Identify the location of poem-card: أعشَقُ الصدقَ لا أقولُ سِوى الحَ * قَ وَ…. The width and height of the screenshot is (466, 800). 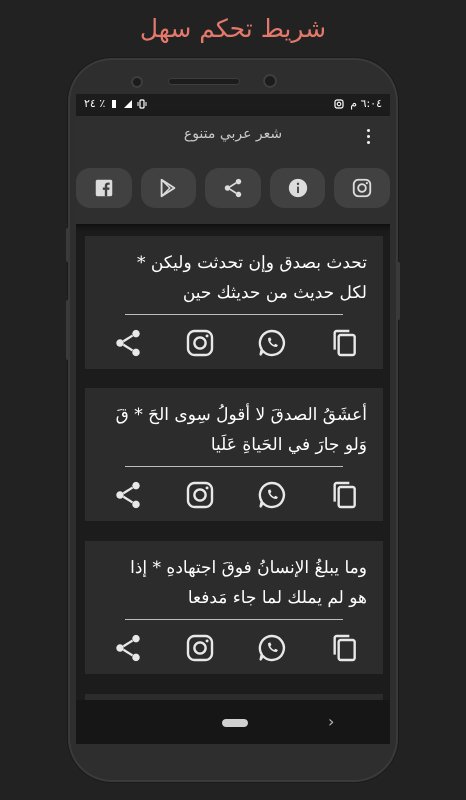
(234, 454).